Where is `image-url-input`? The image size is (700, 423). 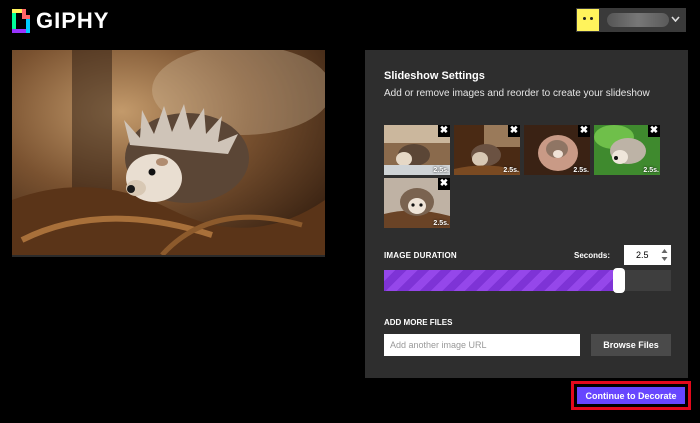
image-url-input is located at coordinates (482, 345).